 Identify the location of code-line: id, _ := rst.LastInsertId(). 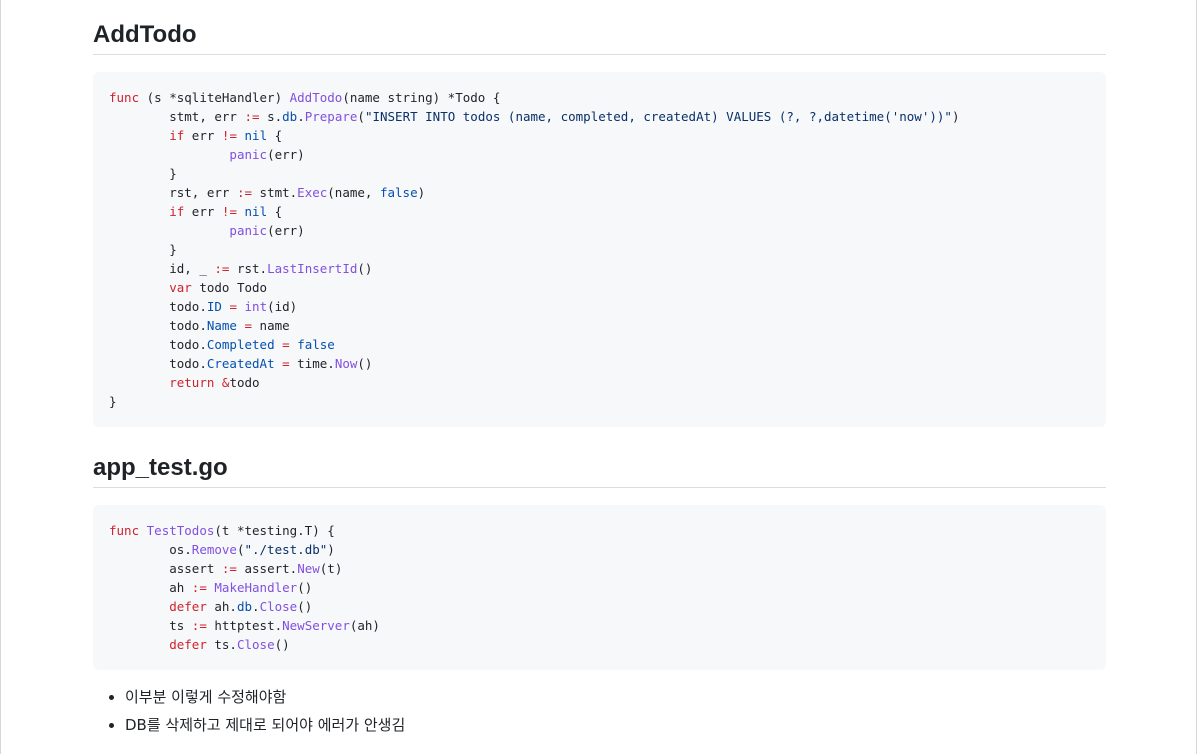
(240, 268).